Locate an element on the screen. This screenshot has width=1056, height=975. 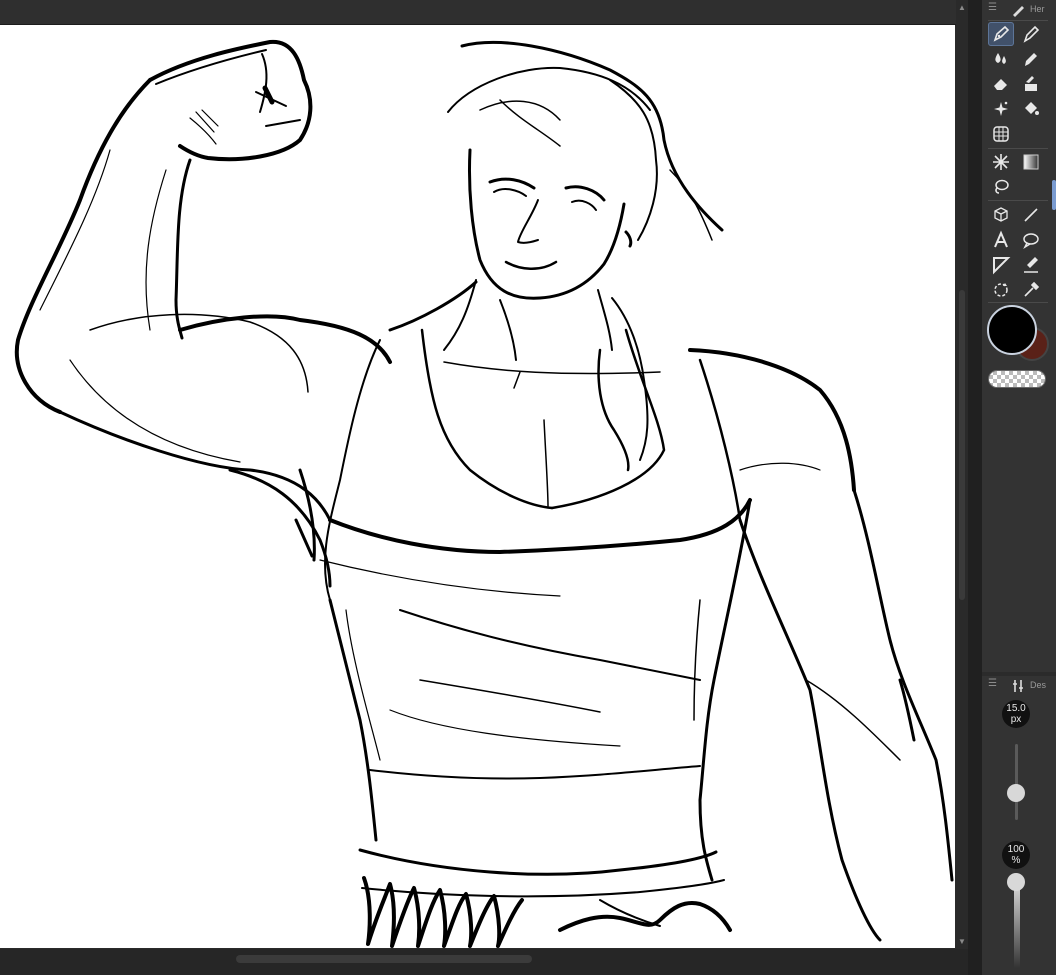
magic-wand-tool is located at coordinates (1001, 162).